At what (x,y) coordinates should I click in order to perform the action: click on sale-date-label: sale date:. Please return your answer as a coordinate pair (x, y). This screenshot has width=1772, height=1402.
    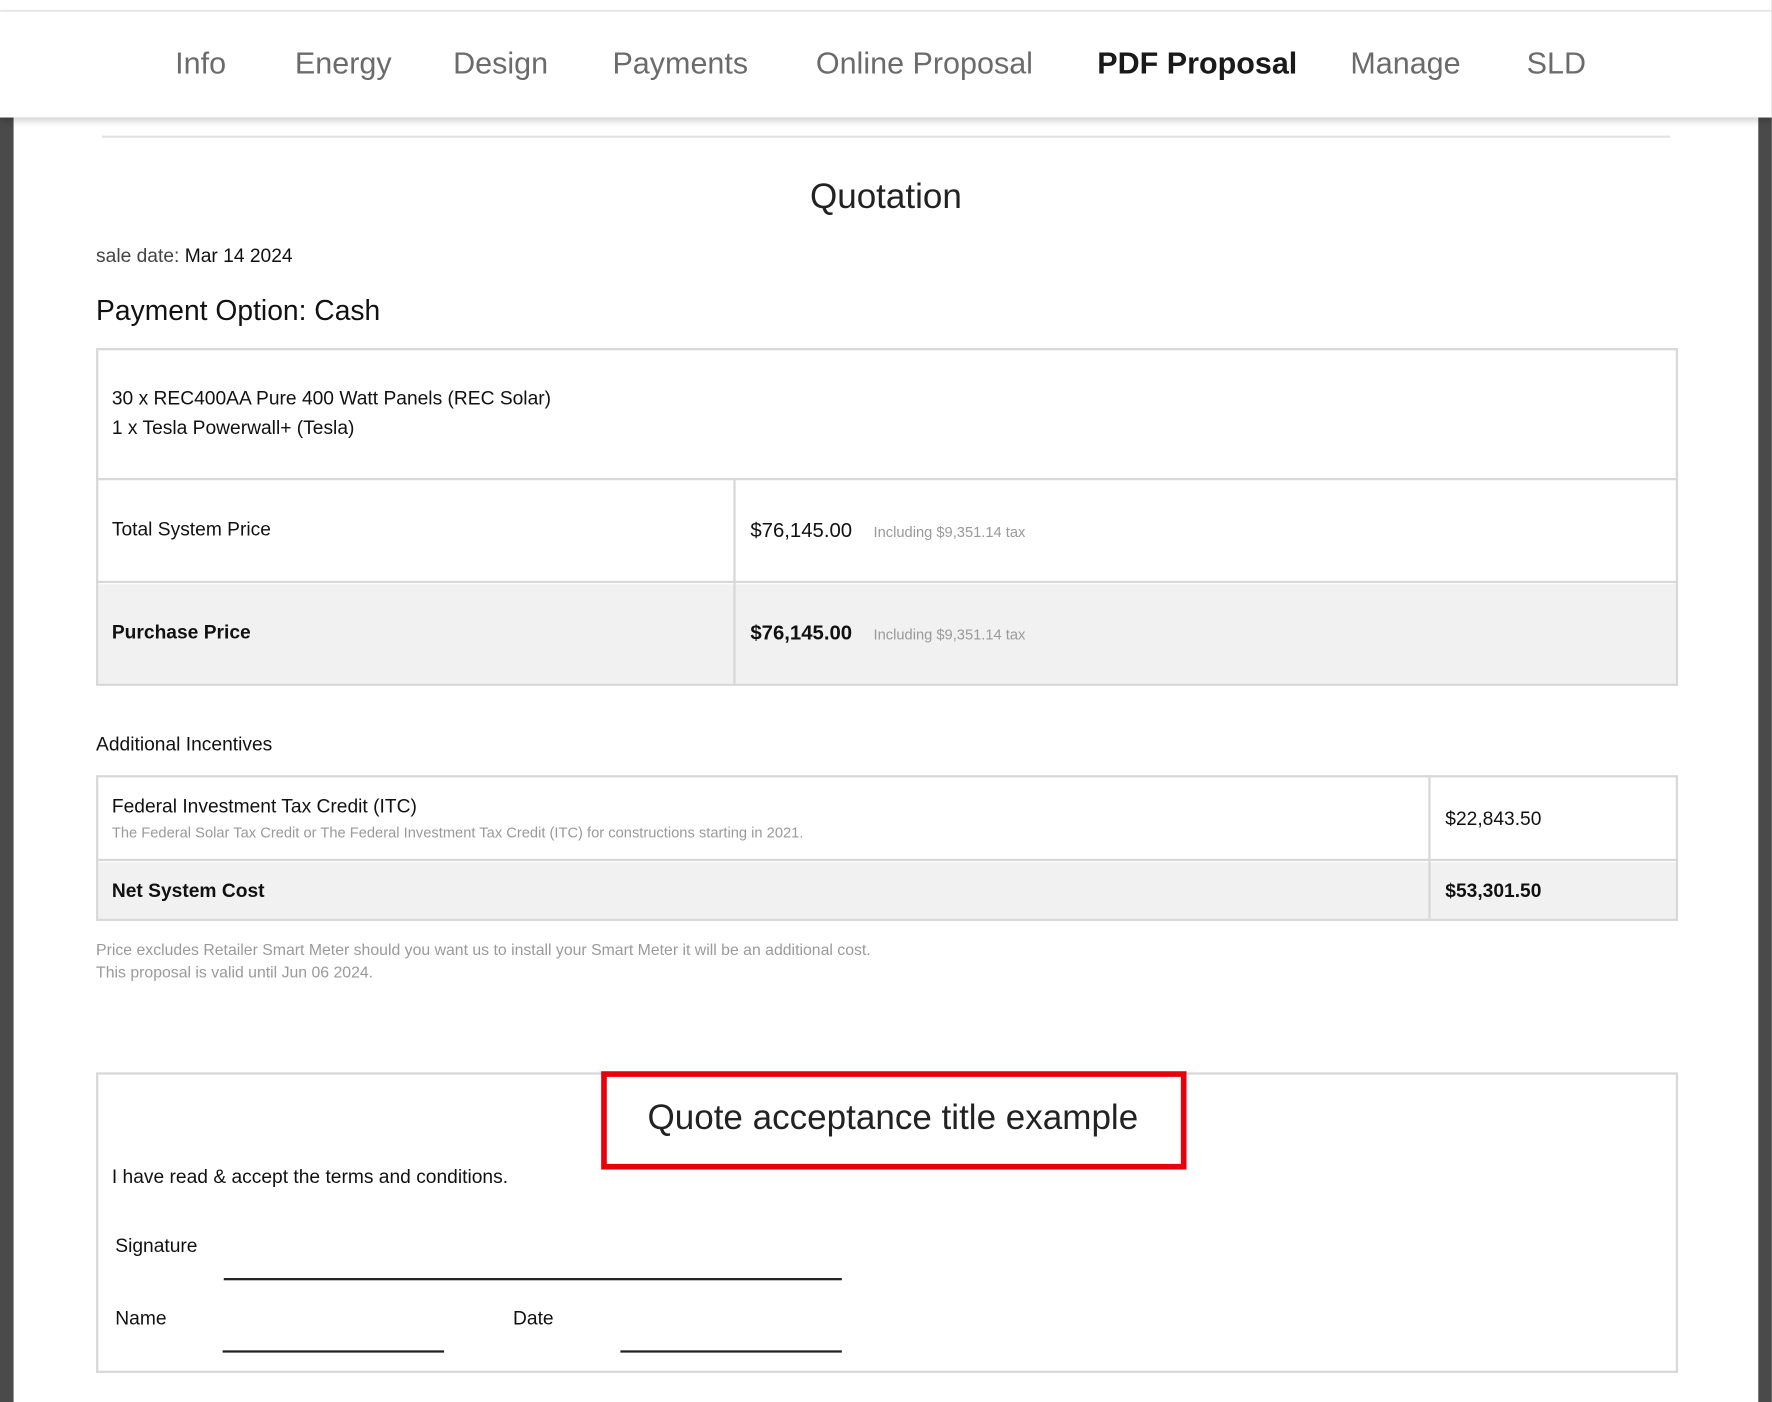
    Looking at the image, I should click on (138, 256).